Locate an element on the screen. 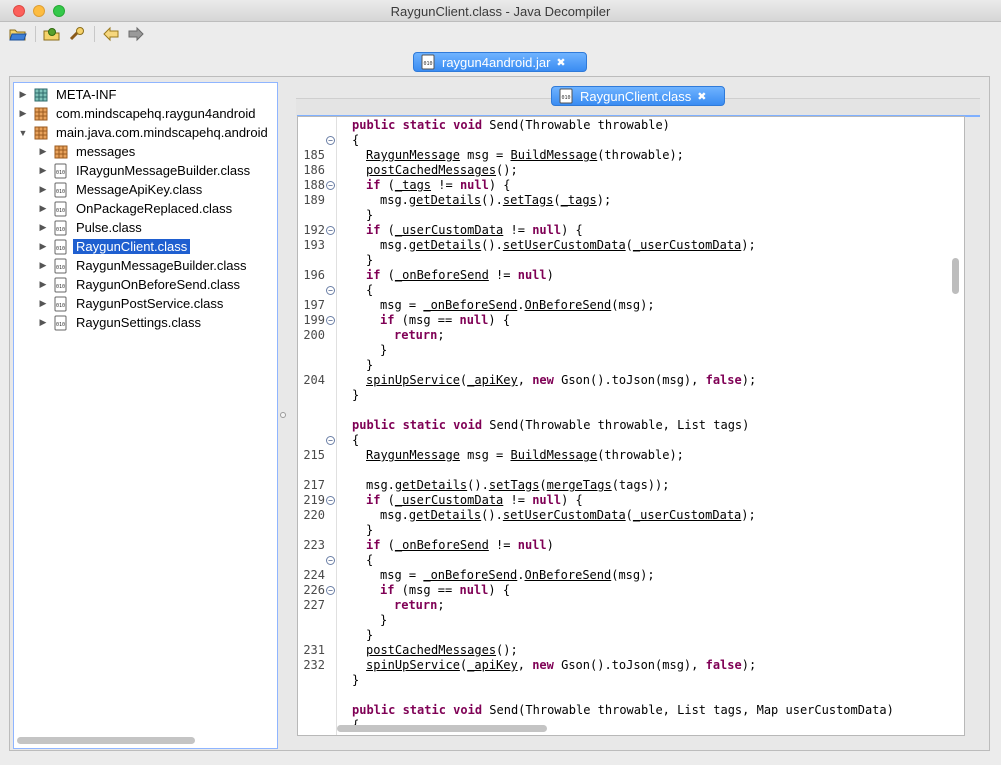 Image resolution: width=1001 pixels, height=765 pixels. tree-item: ▶ 010 OnPackageReplaced.class is located at coordinates (136, 208).